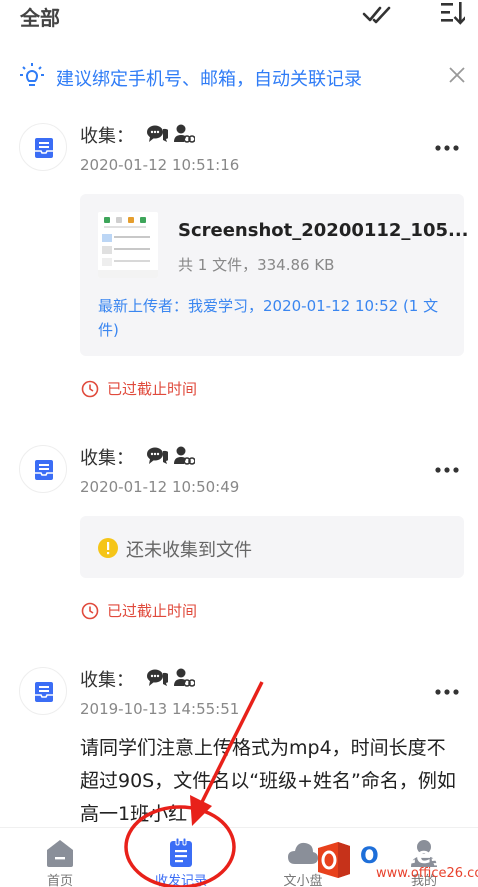 The image size is (478, 887). What do you see at coordinates (334, 860) in the screenshot?
I see `office-logo-icon` at bounding box center [334, 860].